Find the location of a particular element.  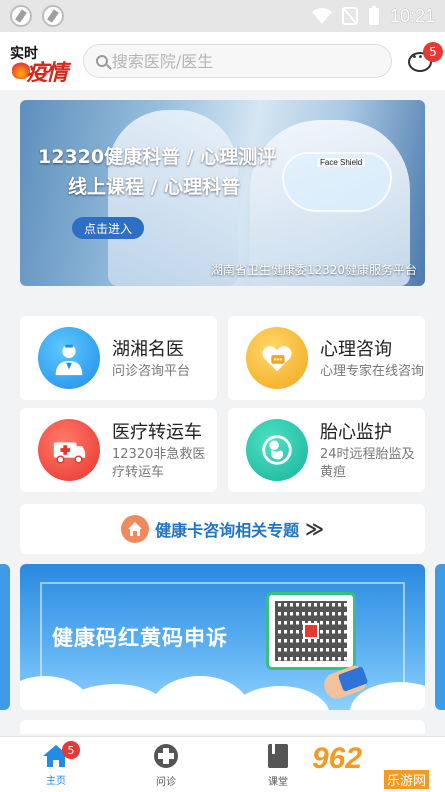

search-bar is located at coordinates (237, 61).